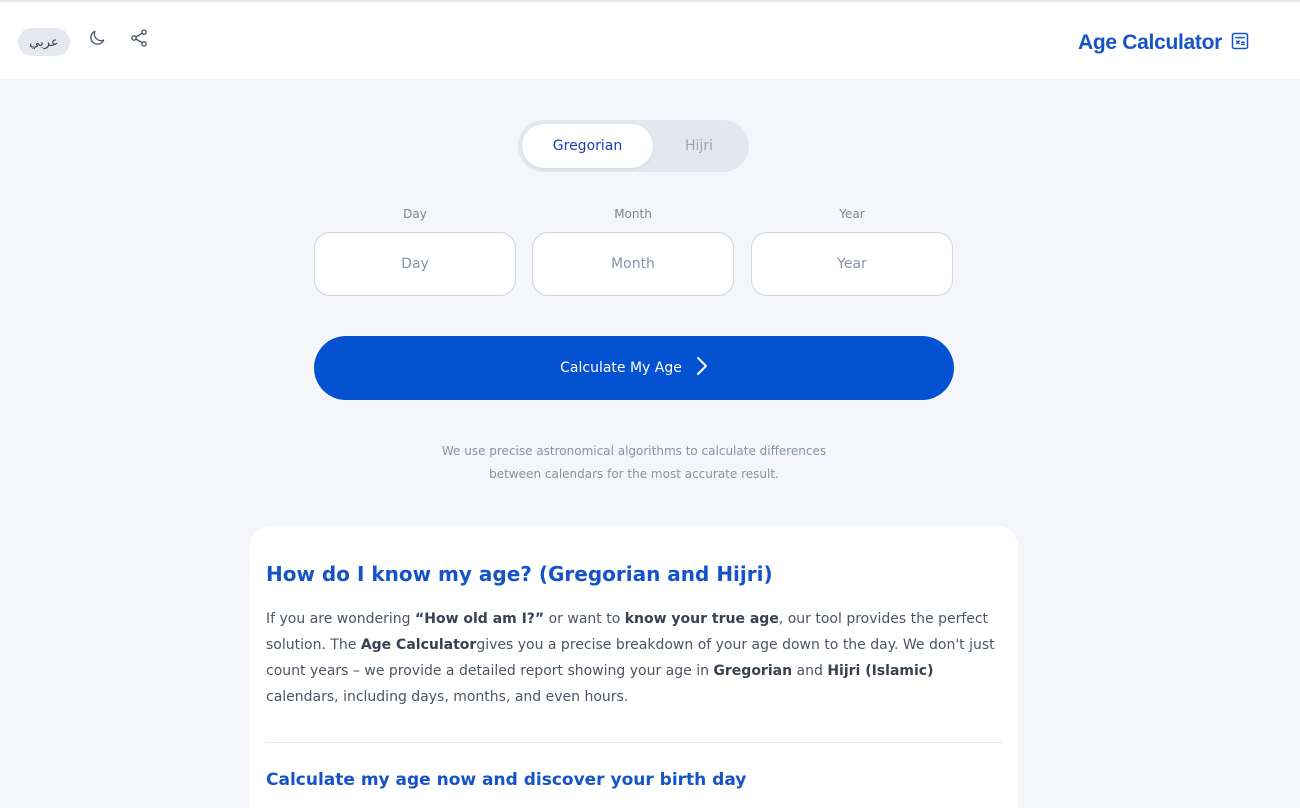  What do you see at coordinates (415, 264) in the screenshot?
I see `day-input` at bounding box center [415, 264].